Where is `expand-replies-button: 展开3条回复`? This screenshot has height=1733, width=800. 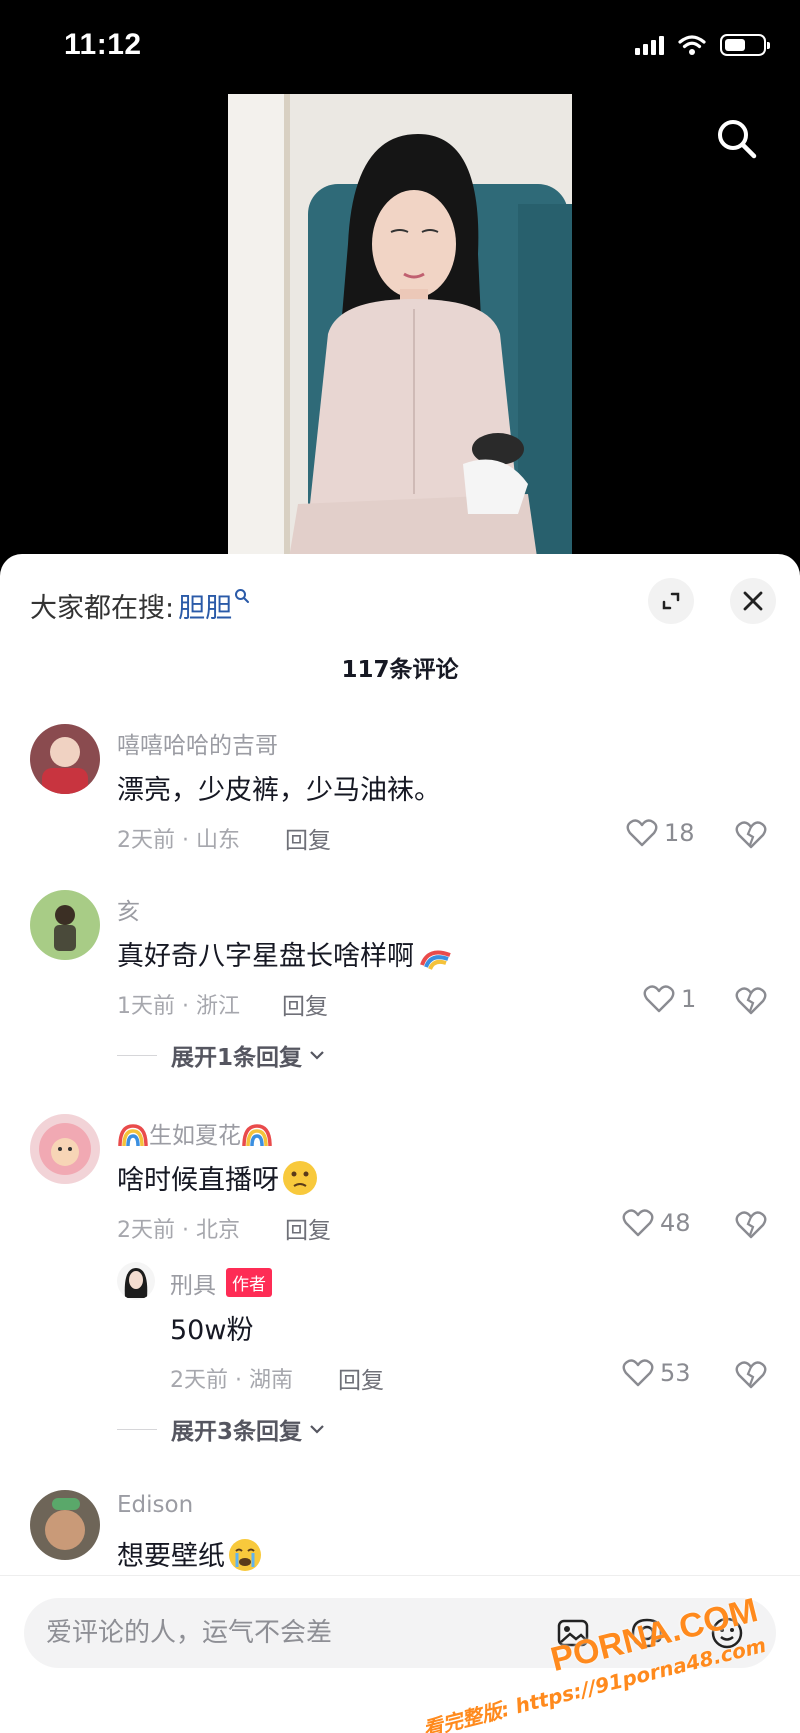
expand-replies-button: 展开3条回复 is located at coordinates (221, 1429).